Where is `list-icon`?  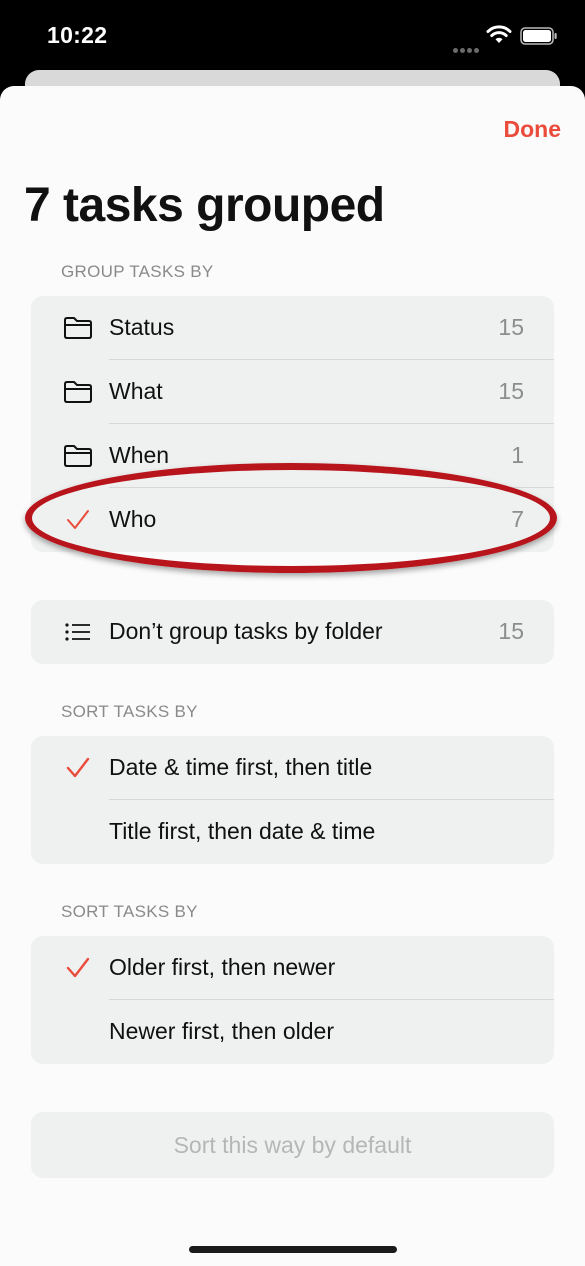 list-icon is located at coordinates (77, 632).